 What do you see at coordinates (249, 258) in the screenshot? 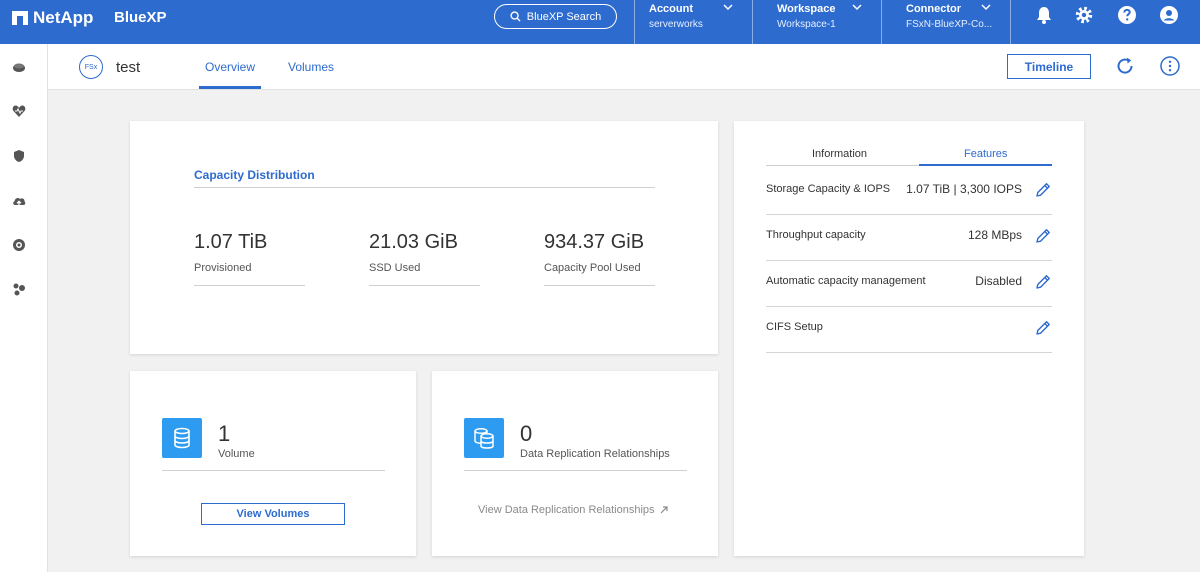
I see `metric-provisioned: 1.07 TiB Provisioned` at bounding box center [249, 258].